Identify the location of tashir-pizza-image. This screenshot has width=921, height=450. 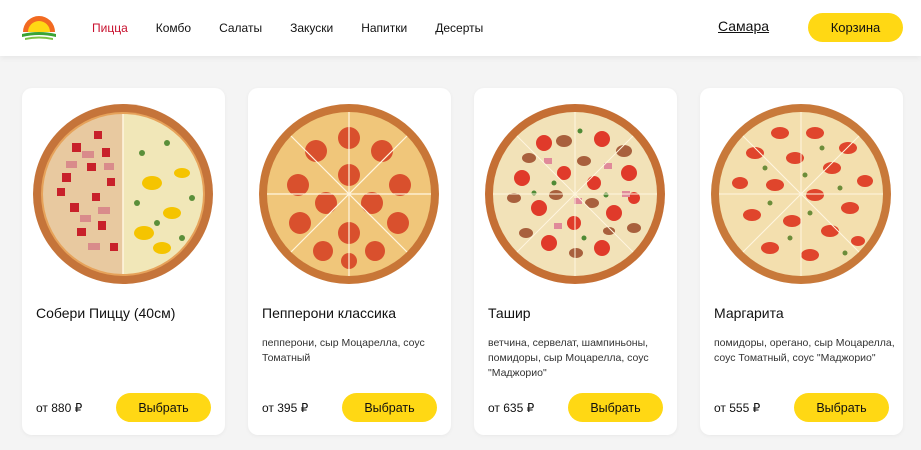
(575, 194).